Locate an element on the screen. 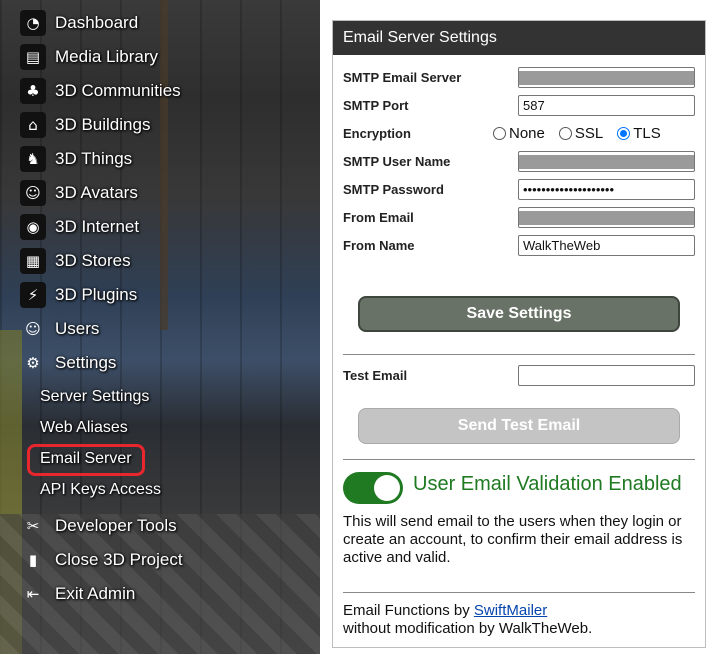 The width and height of the screenshot is (712, 654). sidebar-item-3d-communities: ♣ 3D Communities is located at coordinates (165, 91).